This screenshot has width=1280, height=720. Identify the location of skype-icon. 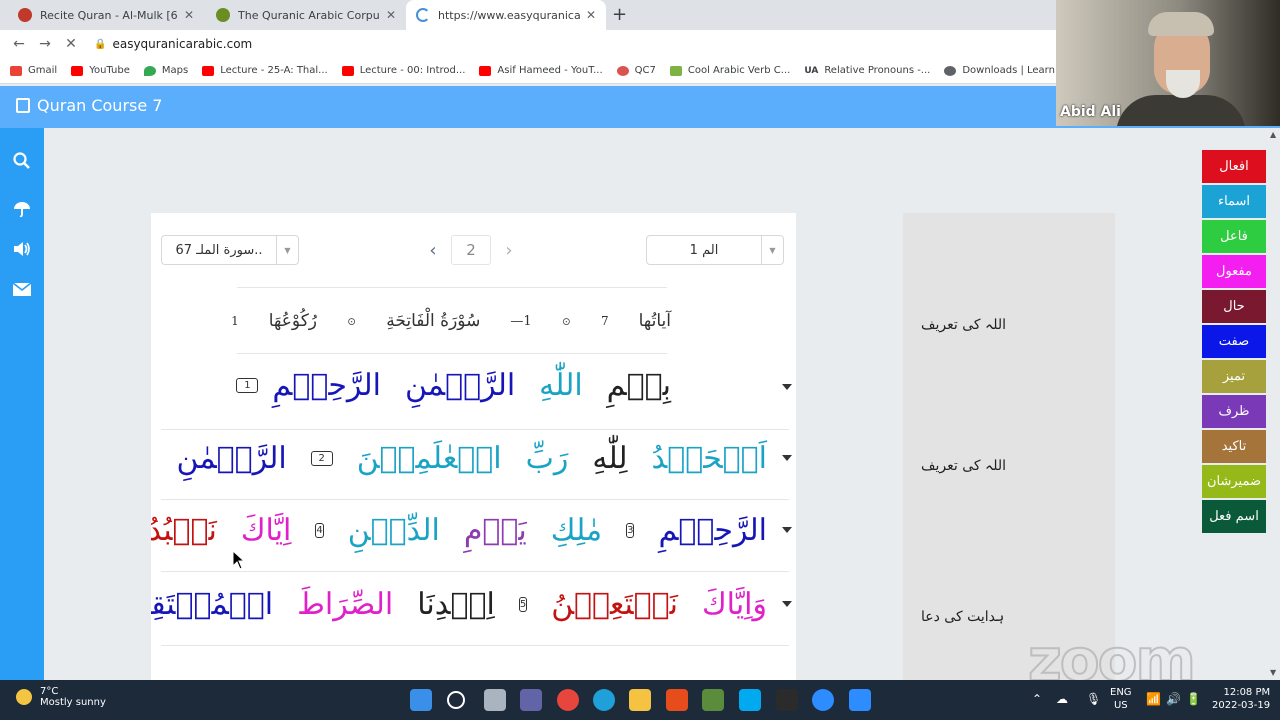
(750, 700).